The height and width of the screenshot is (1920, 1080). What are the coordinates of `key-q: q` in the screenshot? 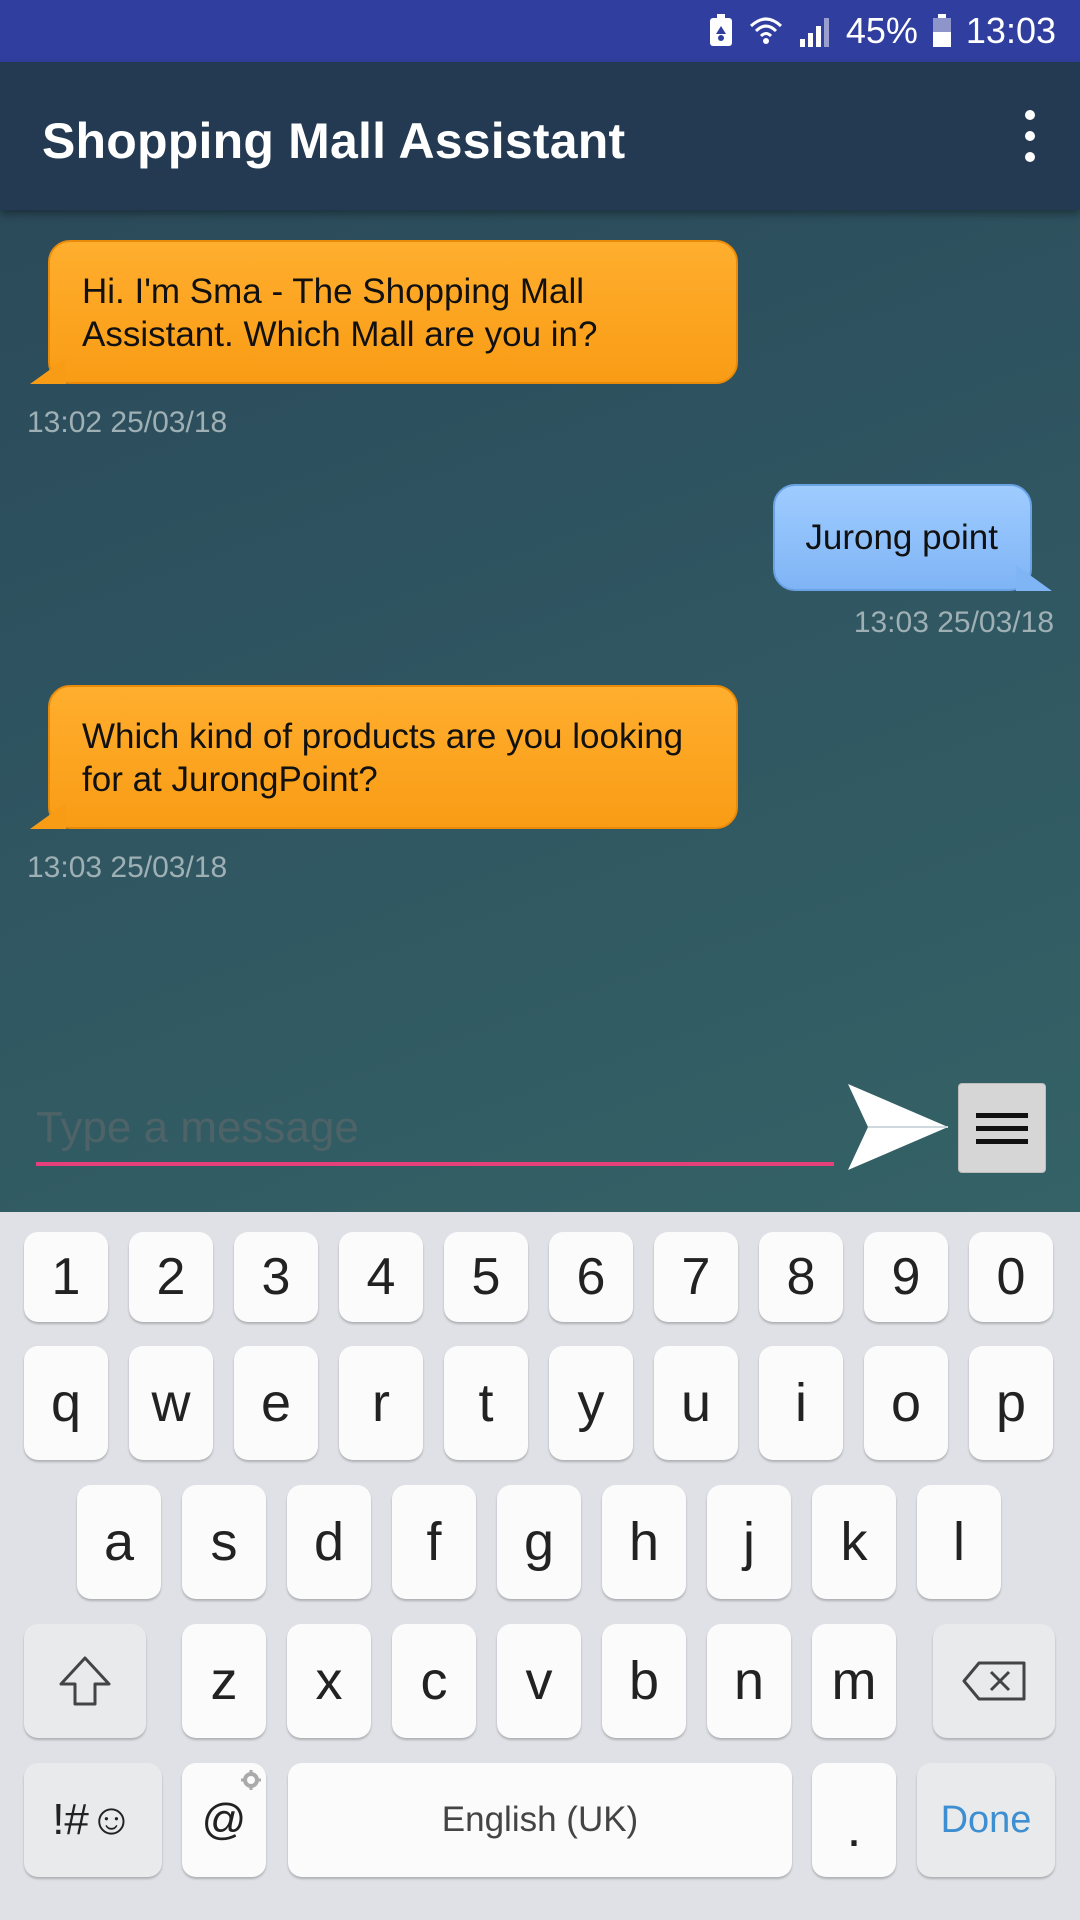 It's located at (66, 1403).